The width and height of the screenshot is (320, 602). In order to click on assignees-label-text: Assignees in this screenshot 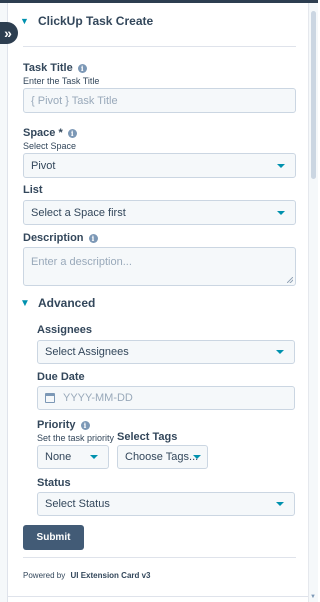, I will do `click(65, 330)`.